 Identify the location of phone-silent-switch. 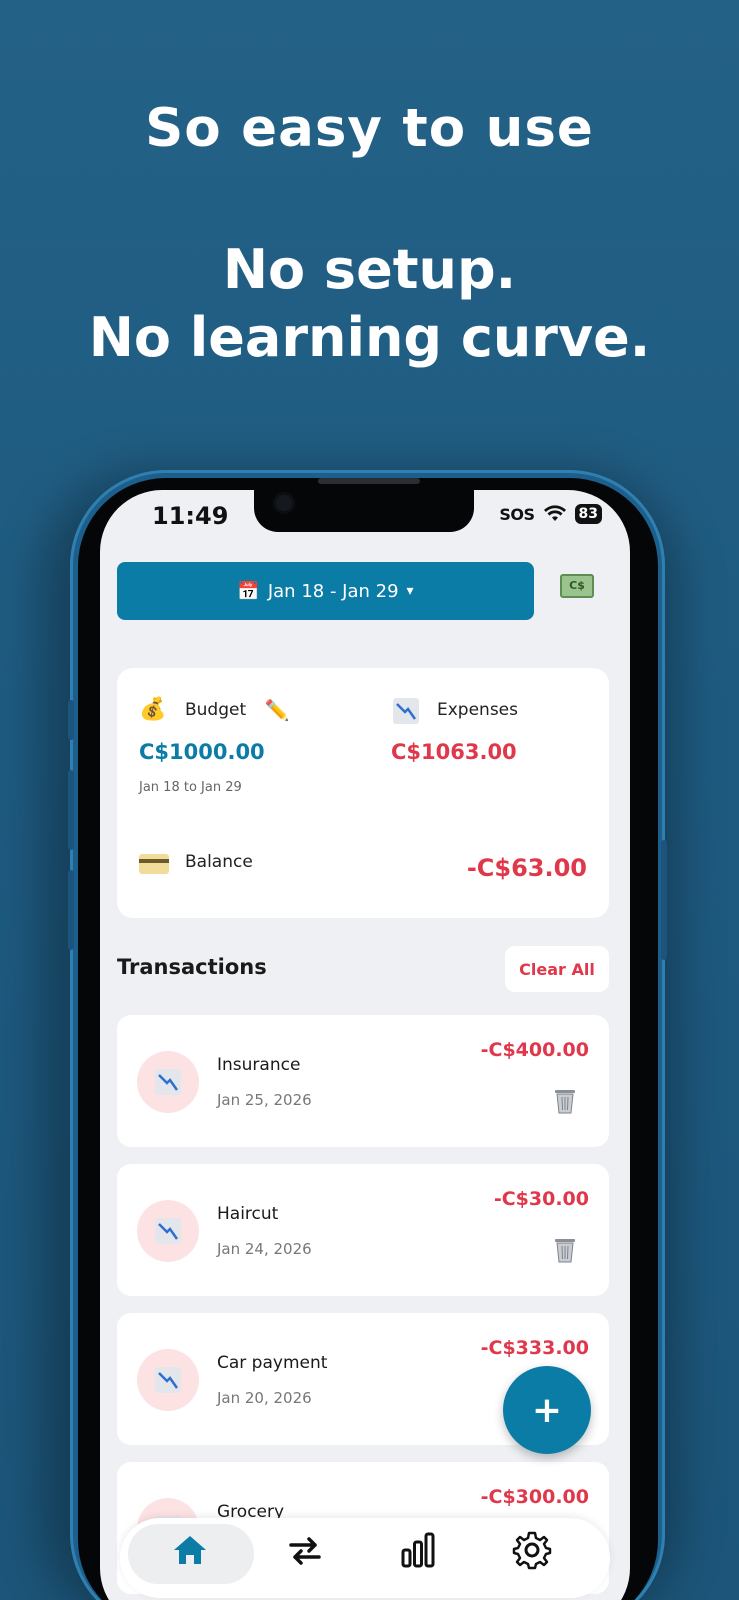
(71, 720).